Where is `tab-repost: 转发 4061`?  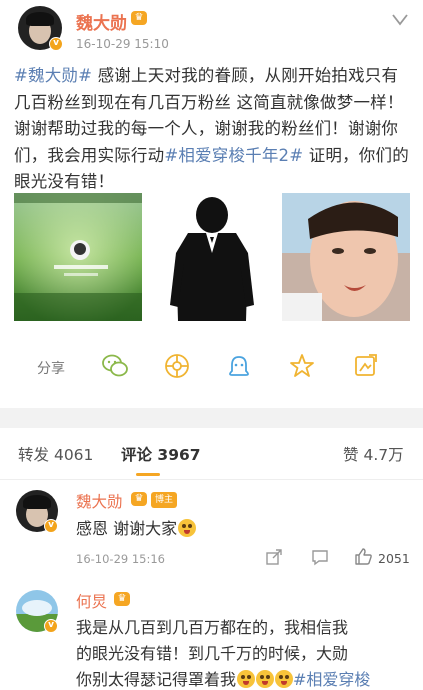 tab-repost: 转发 4061 is located at coordinates (55, 454).